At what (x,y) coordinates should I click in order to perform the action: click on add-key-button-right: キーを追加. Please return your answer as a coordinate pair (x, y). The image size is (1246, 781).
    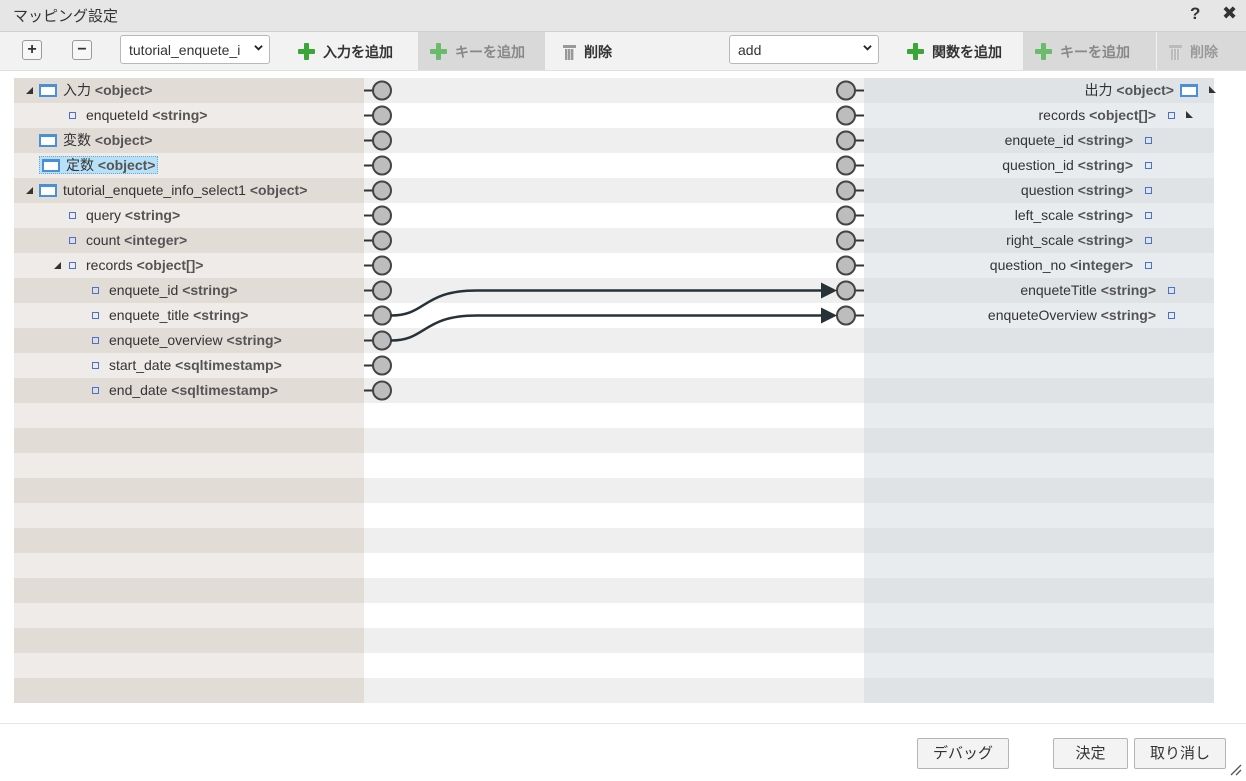
    Looking at the image, I should click on (1089, 51).